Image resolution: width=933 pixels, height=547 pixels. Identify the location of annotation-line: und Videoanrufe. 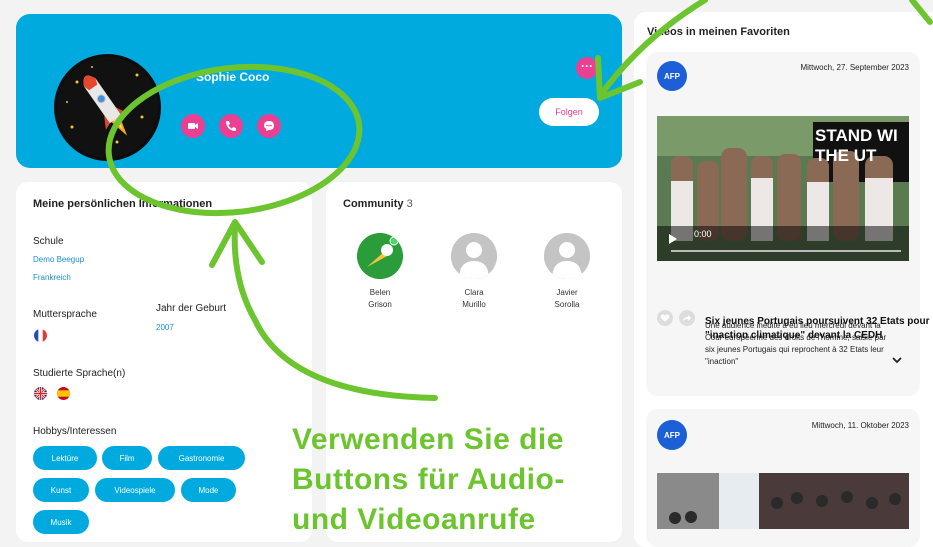
(414, 519).